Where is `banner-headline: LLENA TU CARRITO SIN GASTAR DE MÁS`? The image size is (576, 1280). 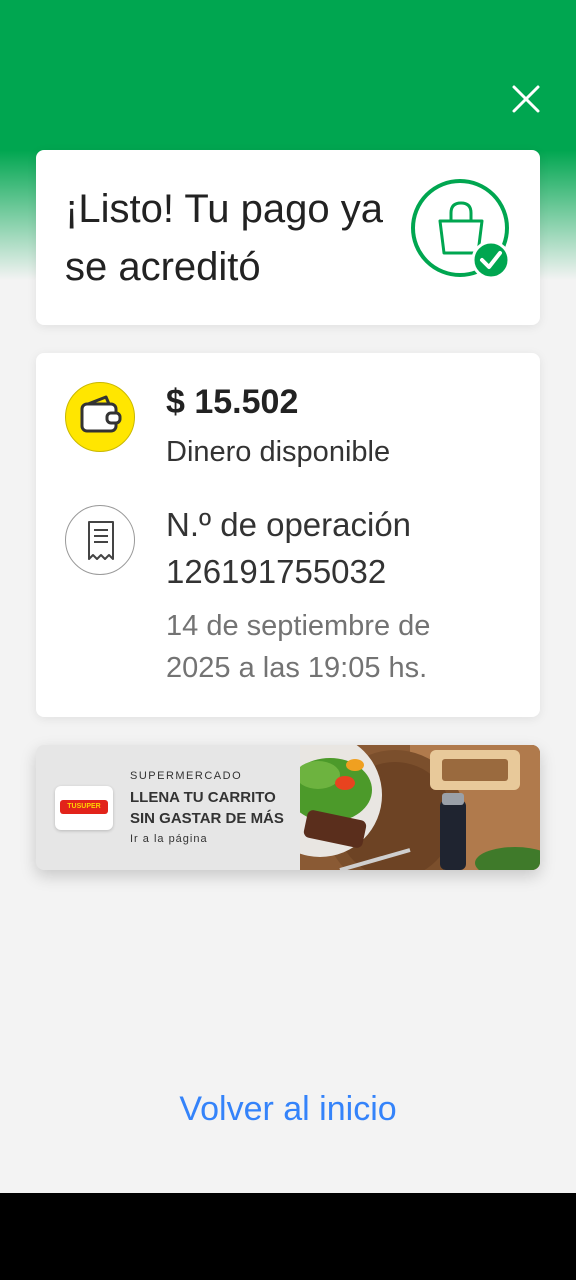
banner-headline: LLENA TU CARRITO SIN GASTAR DE MÁS is located at coordinates (207, 808).